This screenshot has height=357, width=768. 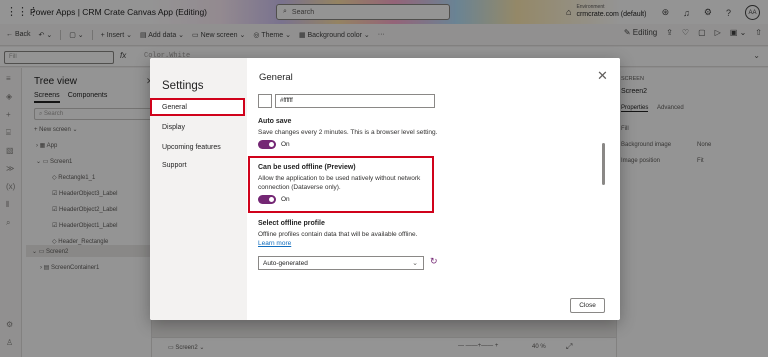 I want to click on offline-toggle: On, so click(x=346, y=199).